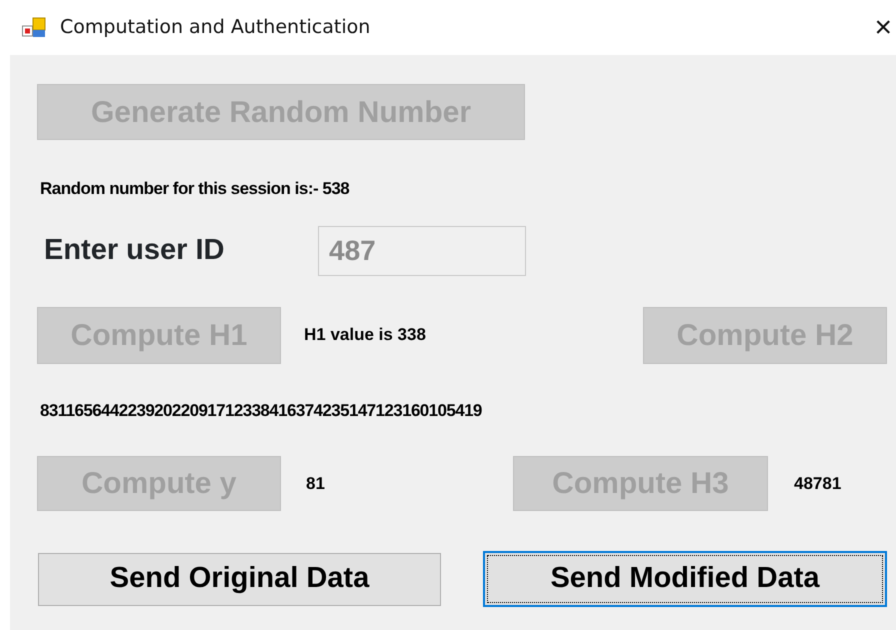  I want to click on action-button: Send Original Data, so click(239, 579).